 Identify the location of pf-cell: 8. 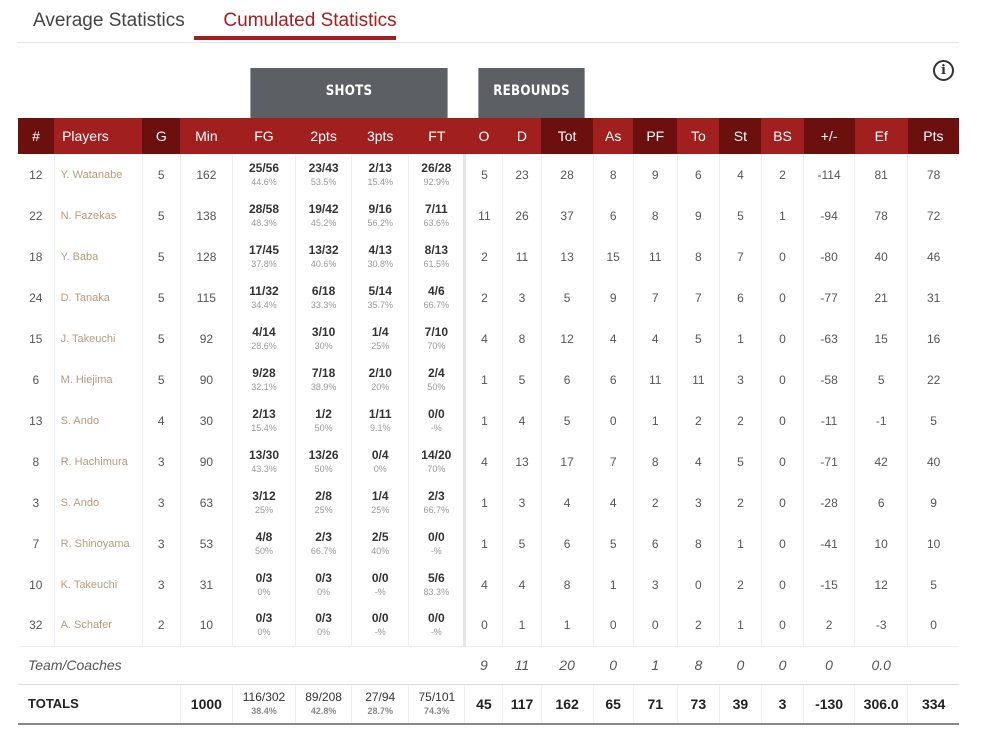
(655, 461).